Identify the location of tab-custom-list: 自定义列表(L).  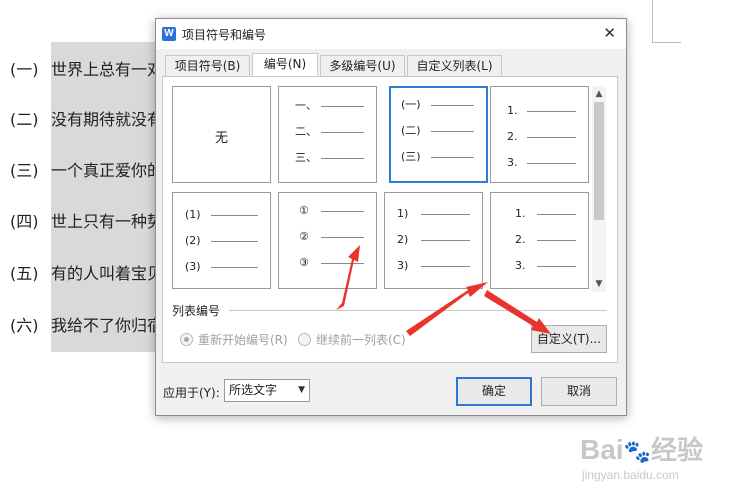
(454, 66).